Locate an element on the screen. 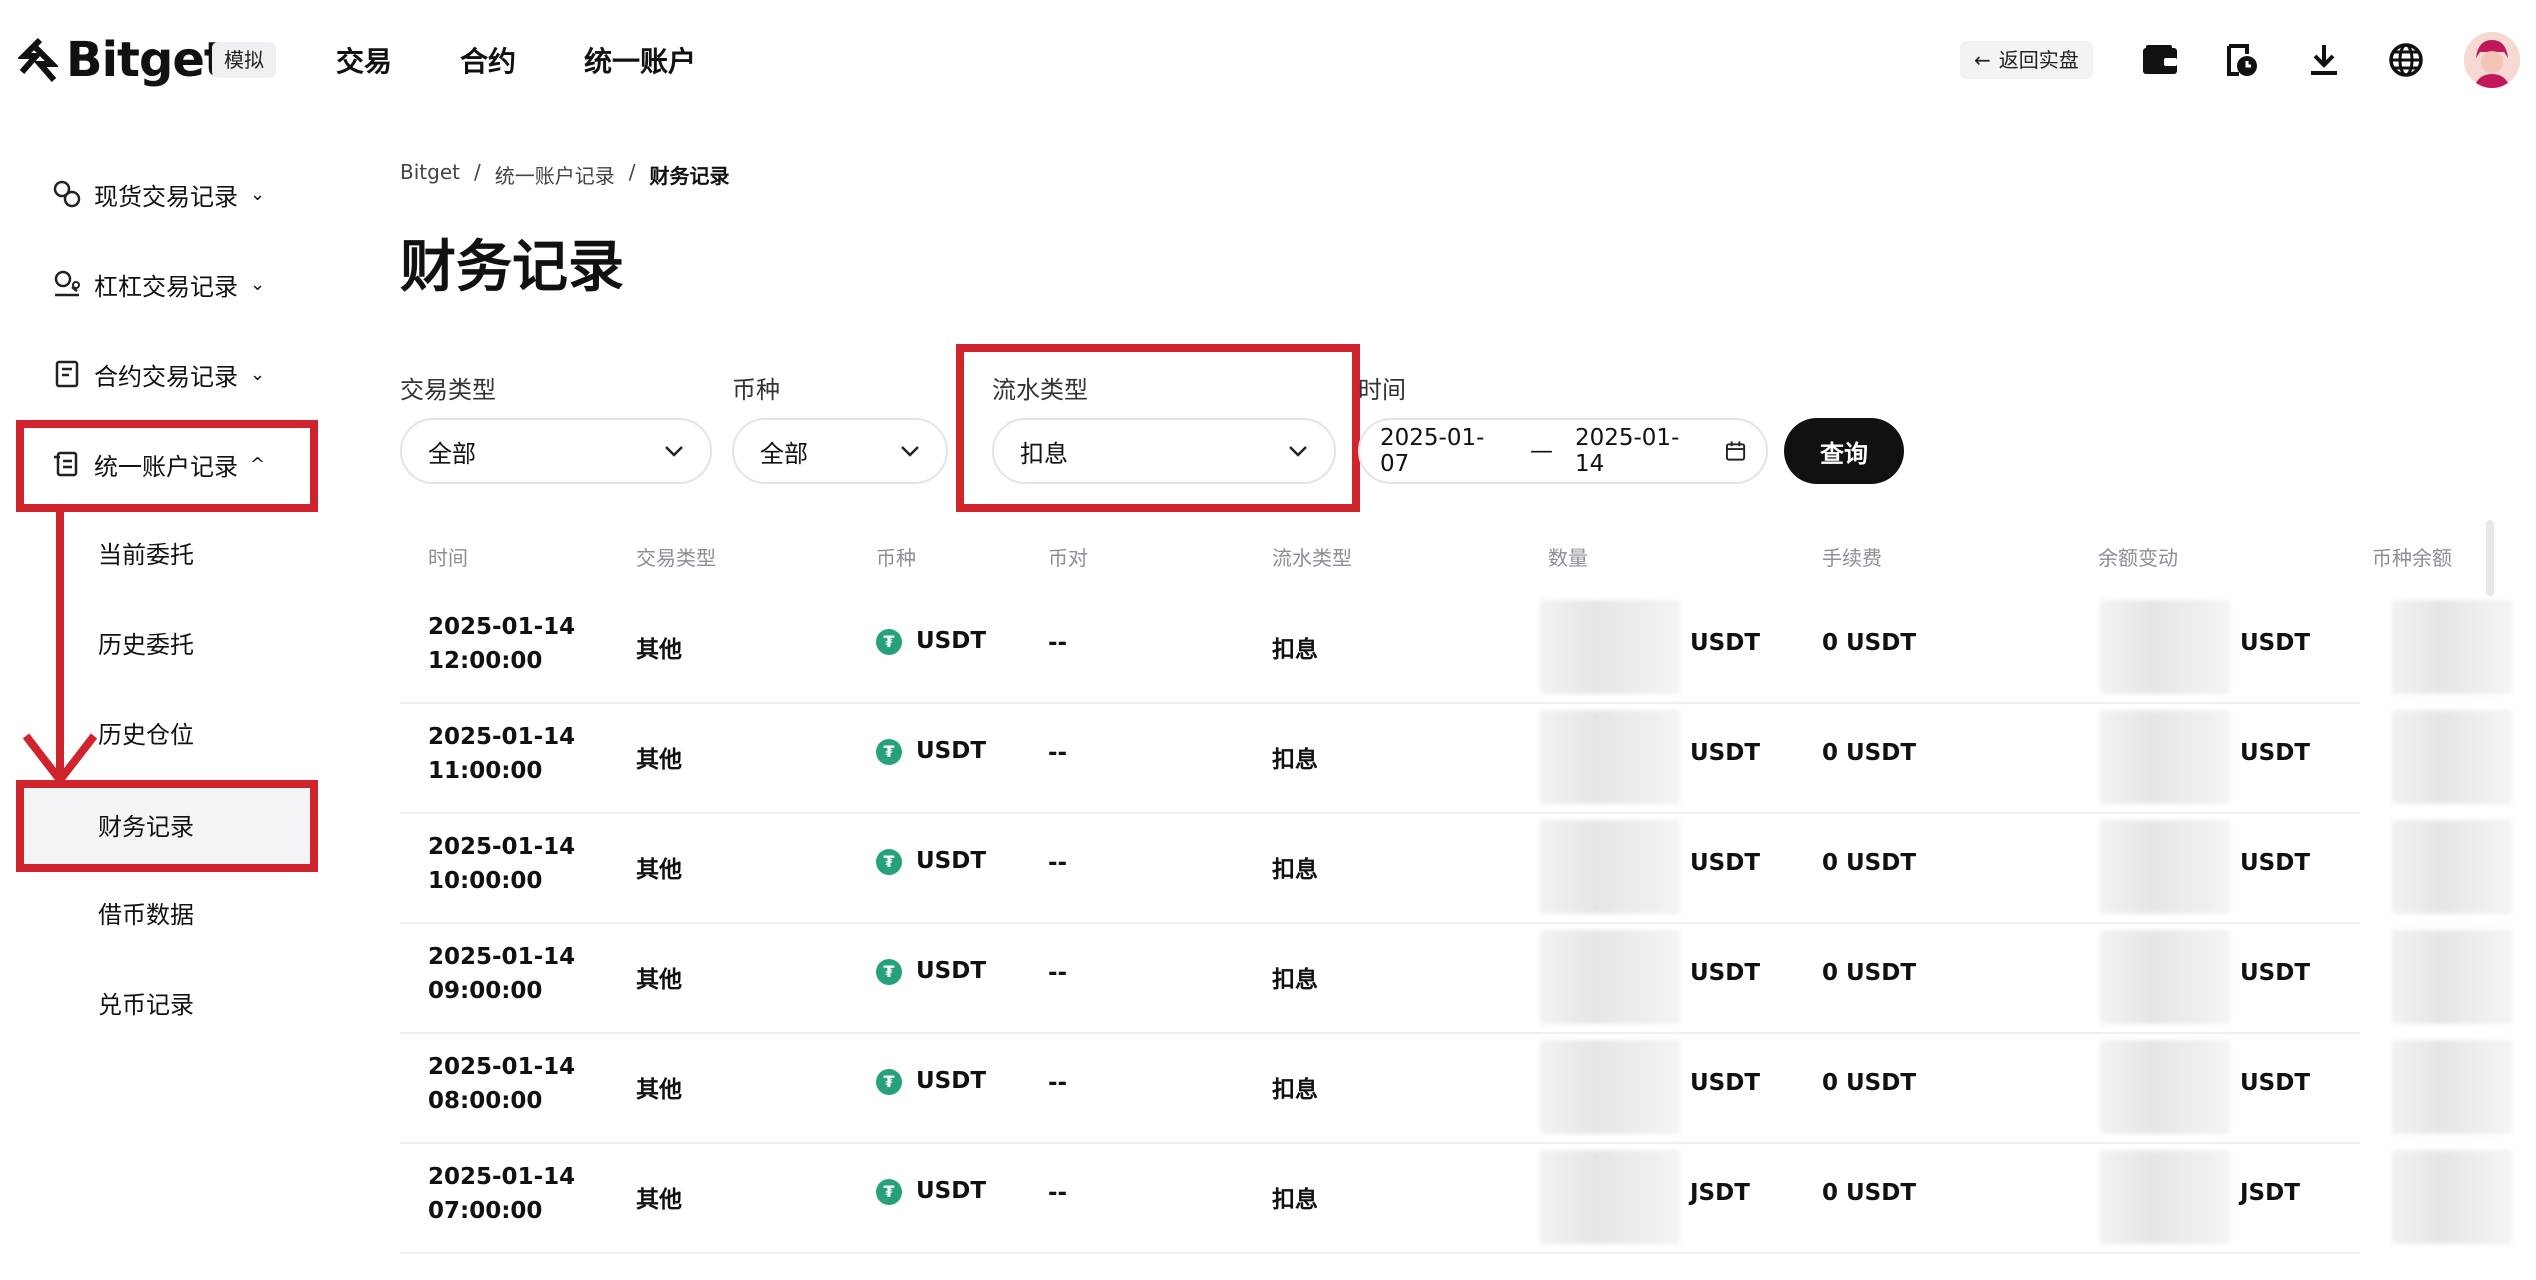 This screenshot has height=1280, width=2536. row-change-unit: JSDT is located at coordinates (2270, 1193).